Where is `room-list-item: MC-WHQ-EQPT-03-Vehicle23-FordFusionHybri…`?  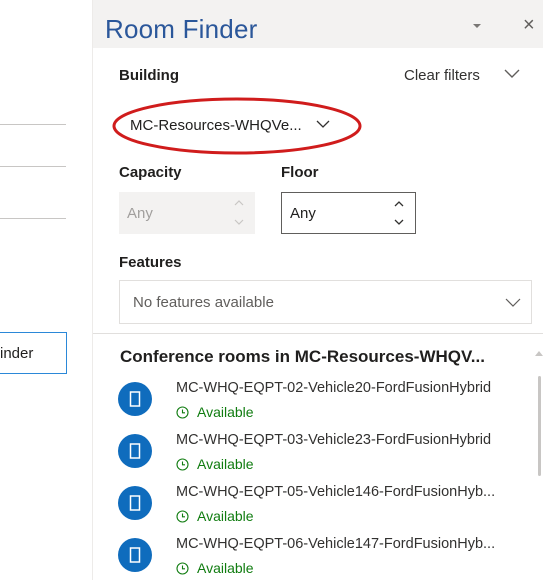 room-list-item: MC-WHQ-EQPT-03-Vehicle23-FordFusionHybri… is located at coordinates (313, 454).